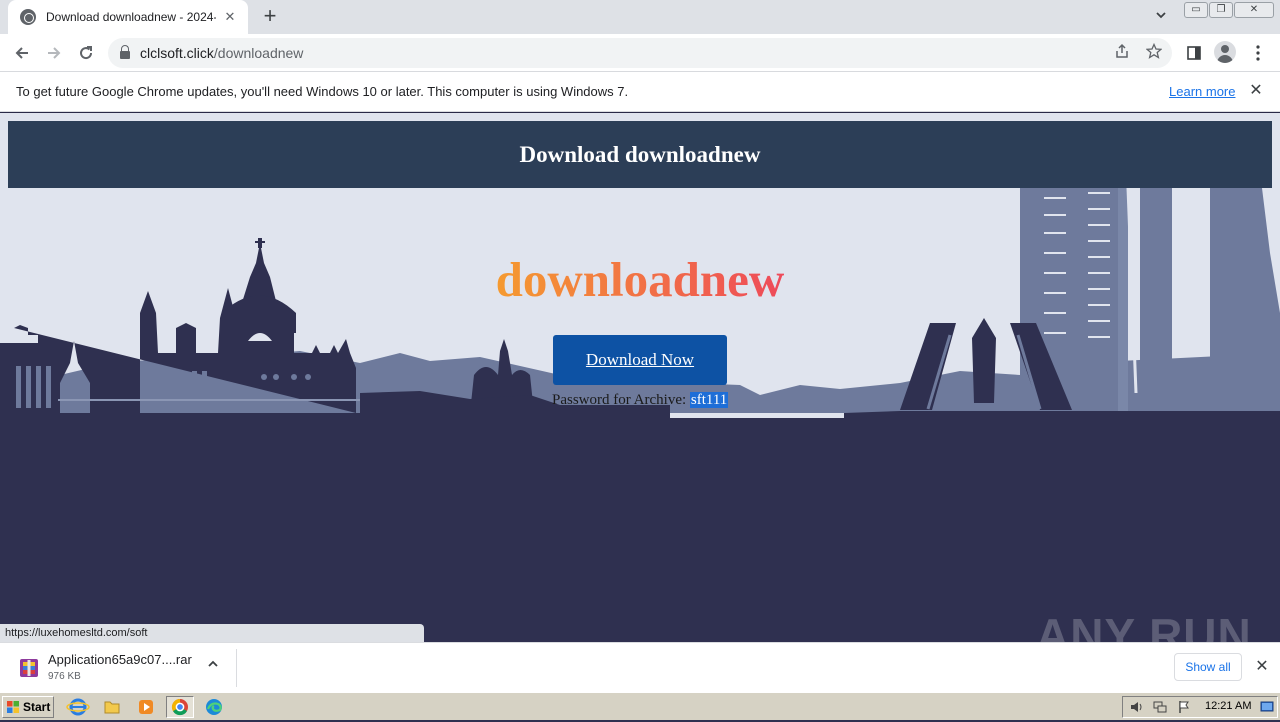 The image size is (1280, 722). Describe the element at coordinates (270, 17) in the screenshot. I see `new-tab-button: +` at that location.